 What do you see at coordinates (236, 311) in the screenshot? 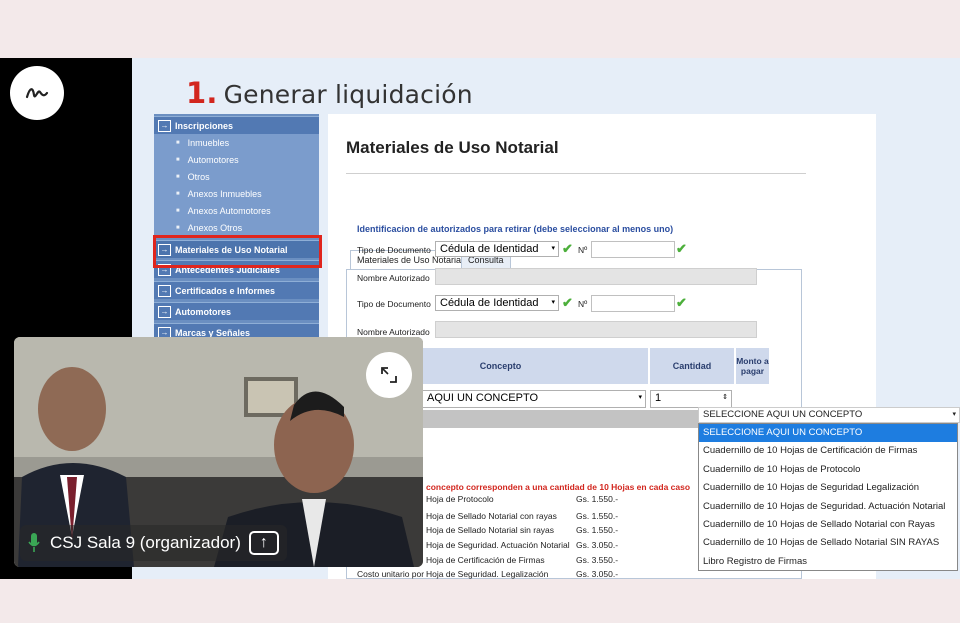
I see `sidebar-item-automotores-main: → Automotores` at bounding box center [236, 311].